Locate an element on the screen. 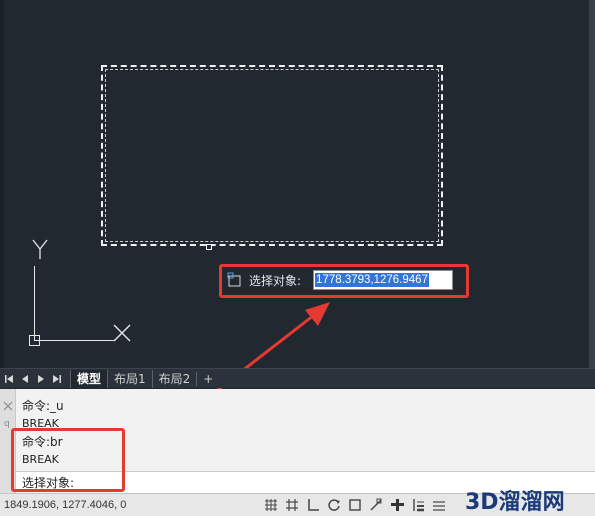 Image resolution: width=595 pixels, height=516 pixels. osnap-icon is located at coordinates (355, 505).